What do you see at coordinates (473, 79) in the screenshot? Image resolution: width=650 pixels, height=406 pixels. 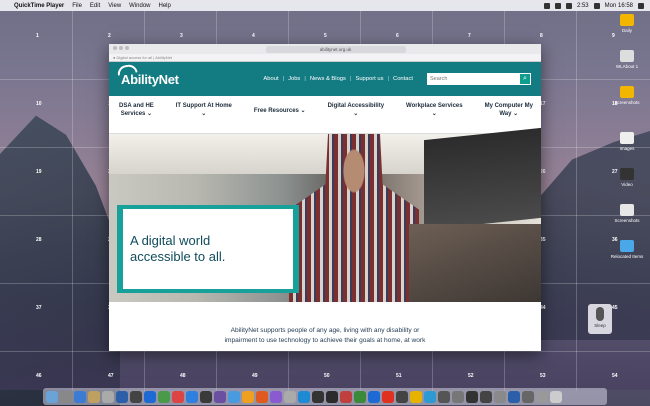 I see `search-input` at bounding box center [473, 79].